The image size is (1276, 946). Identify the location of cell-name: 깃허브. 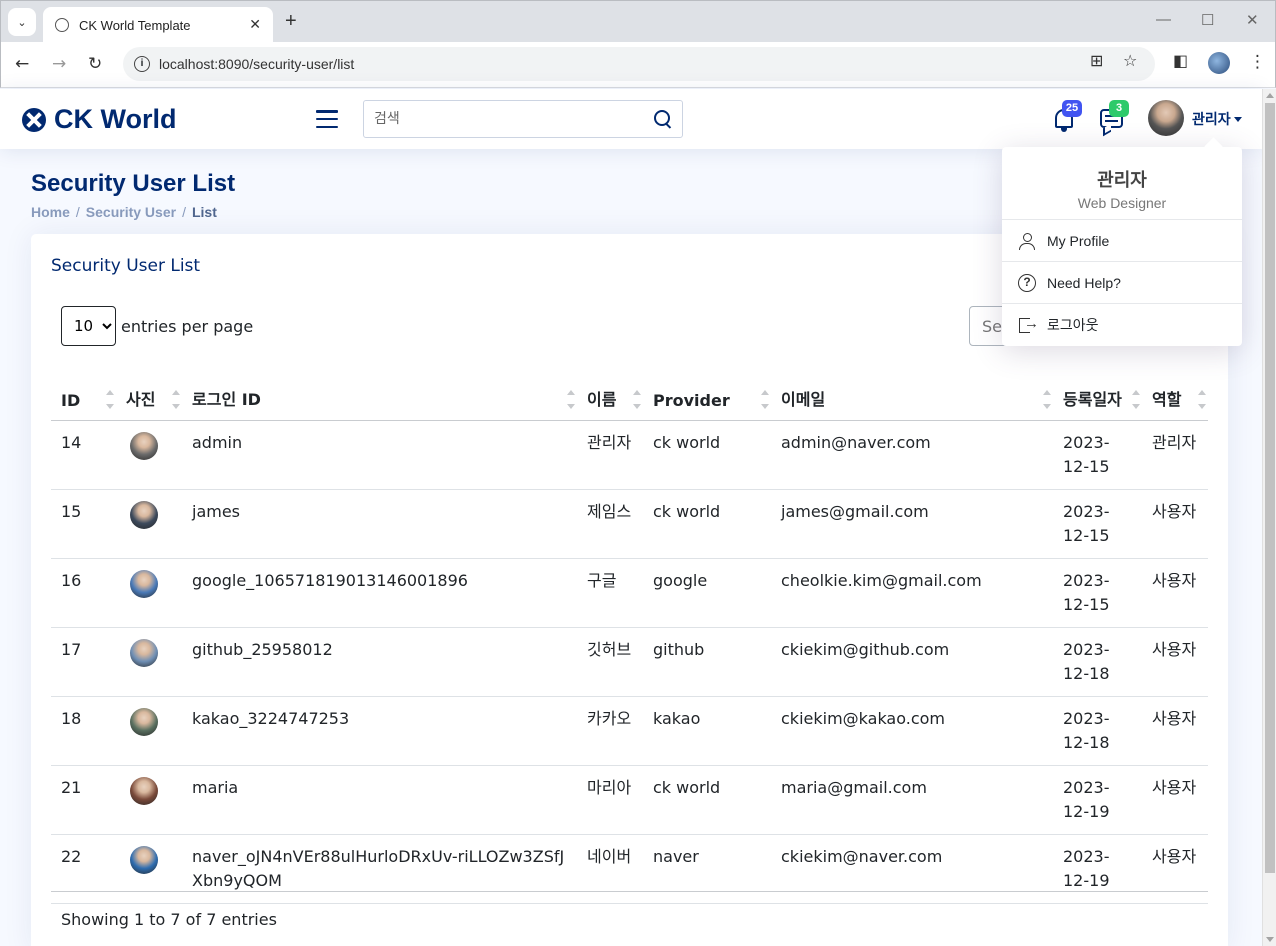
(610, 662).